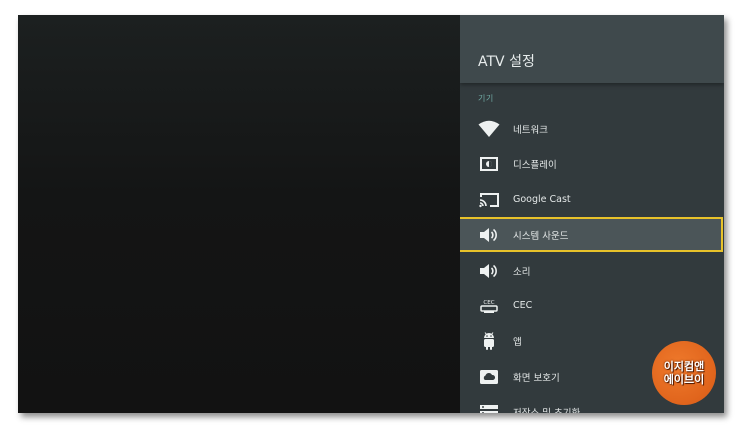 Image resolution: width=743 pixels, height=430 pixels. Describe the element at coordinates (489, 164) in the screenshot. I see `display-icon` at that location.